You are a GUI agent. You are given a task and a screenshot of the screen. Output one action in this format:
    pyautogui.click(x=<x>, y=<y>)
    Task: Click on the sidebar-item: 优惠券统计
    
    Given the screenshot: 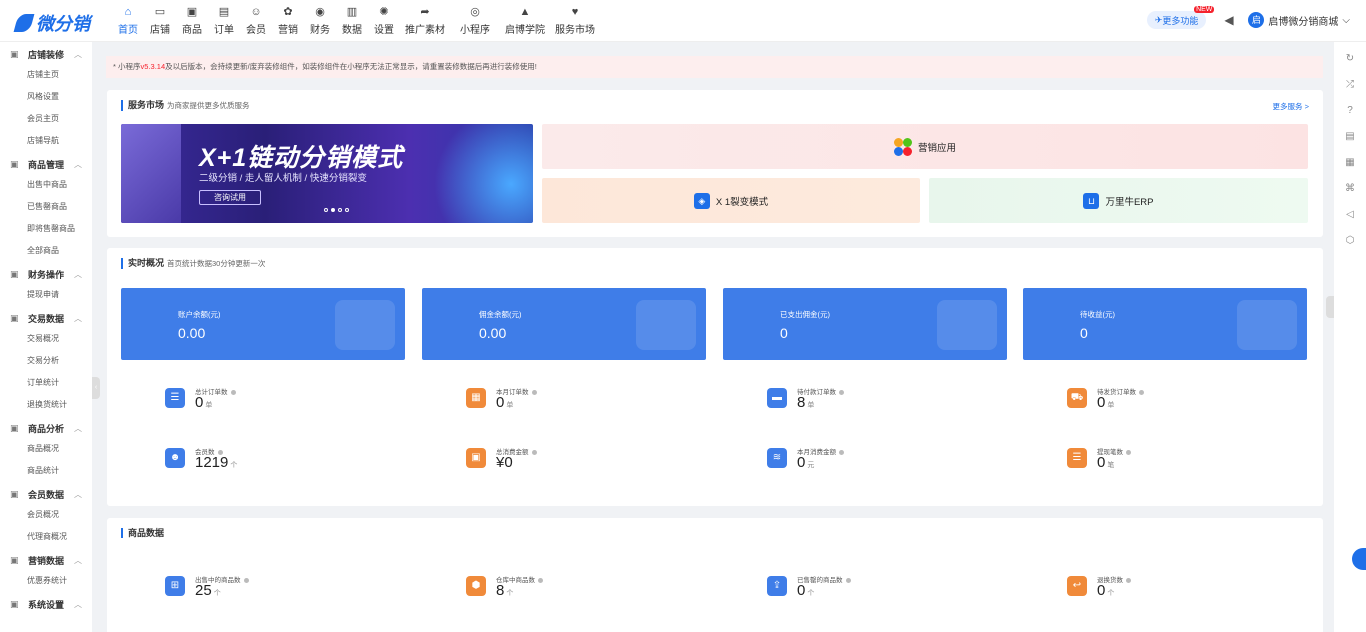 What is the action you would take?
    pyautogui.click(x=46, y=581)
    